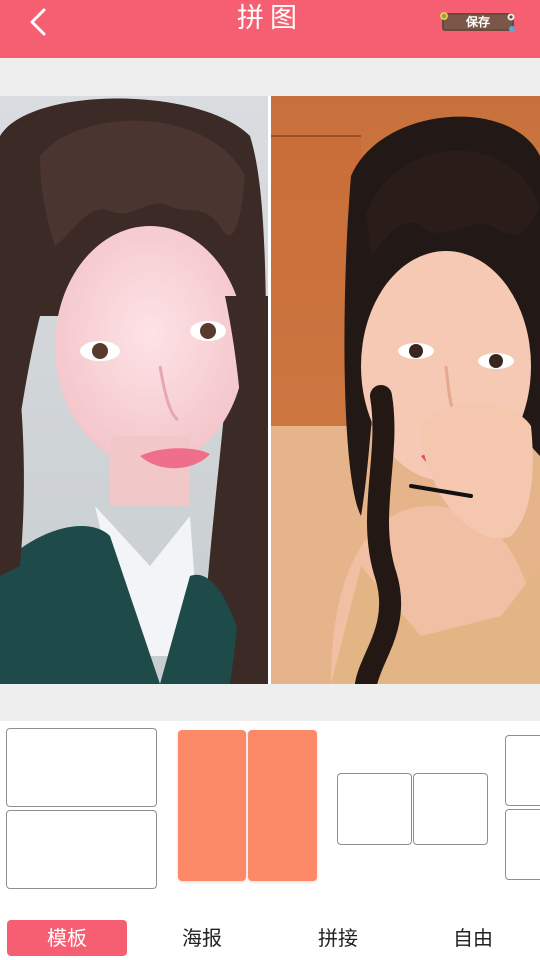 This screenshot has height=960, width=540. What do you see at coordinates (82, 809) in the screenshot?
I see `template-two-rows` at bounding box center [82, 809].